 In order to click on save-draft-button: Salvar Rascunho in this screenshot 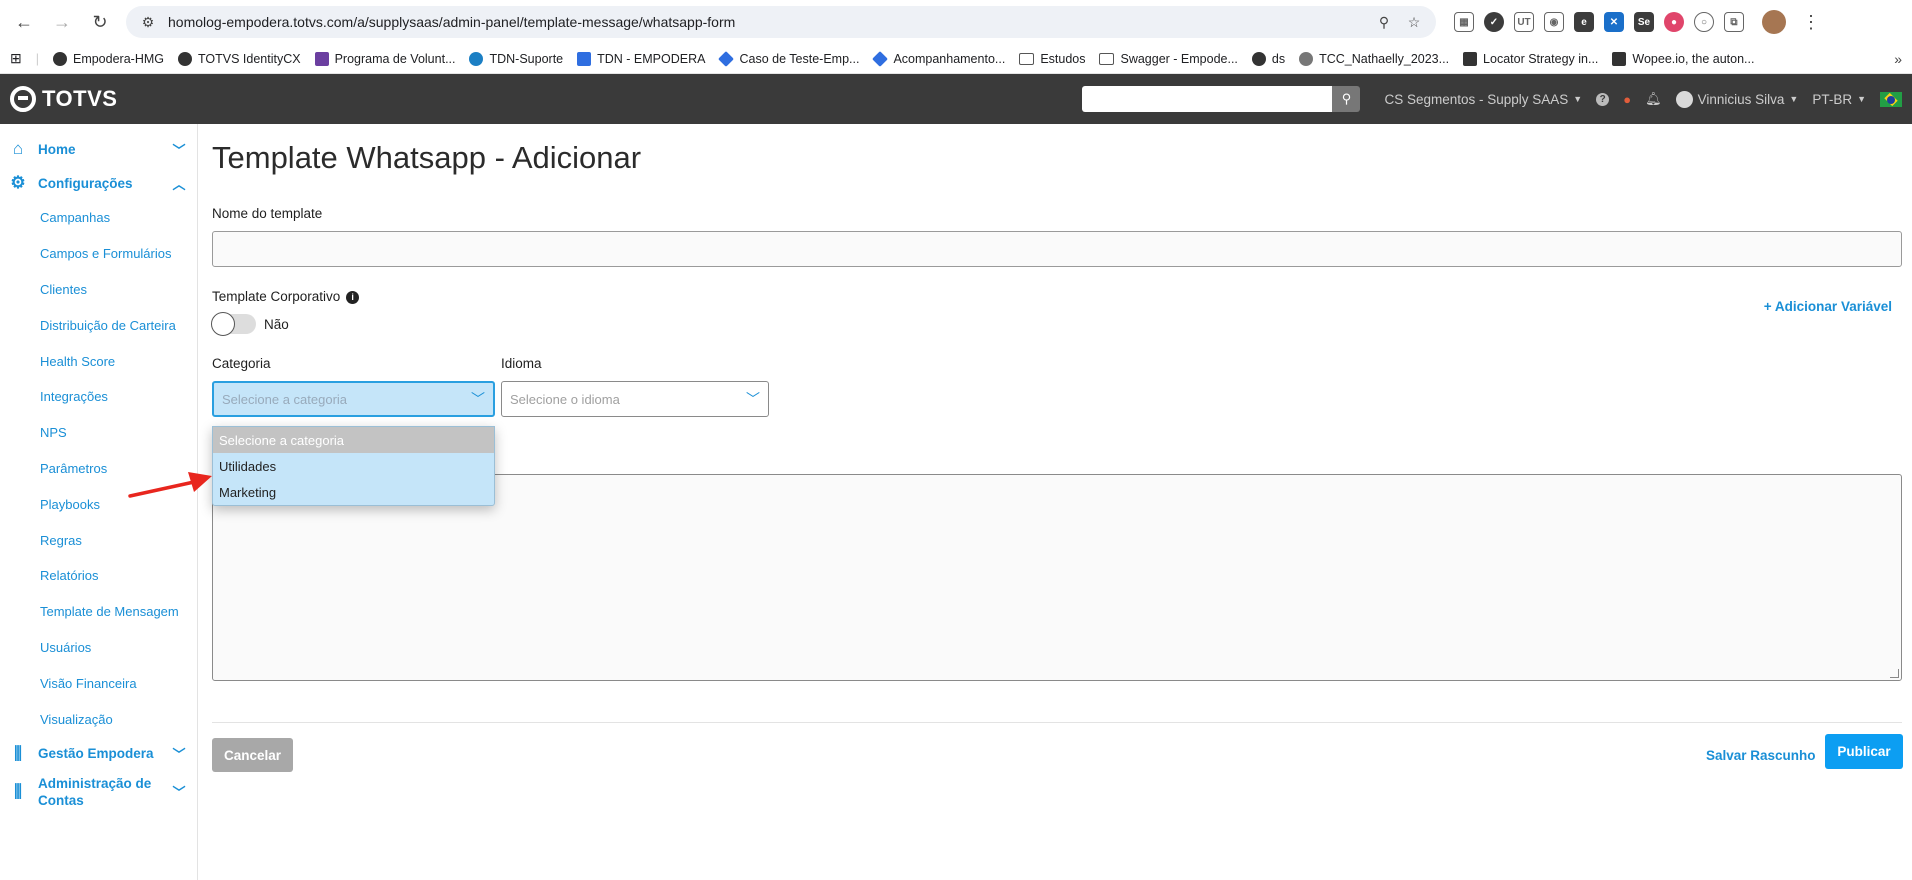, I will do `click(1761, 755)`.